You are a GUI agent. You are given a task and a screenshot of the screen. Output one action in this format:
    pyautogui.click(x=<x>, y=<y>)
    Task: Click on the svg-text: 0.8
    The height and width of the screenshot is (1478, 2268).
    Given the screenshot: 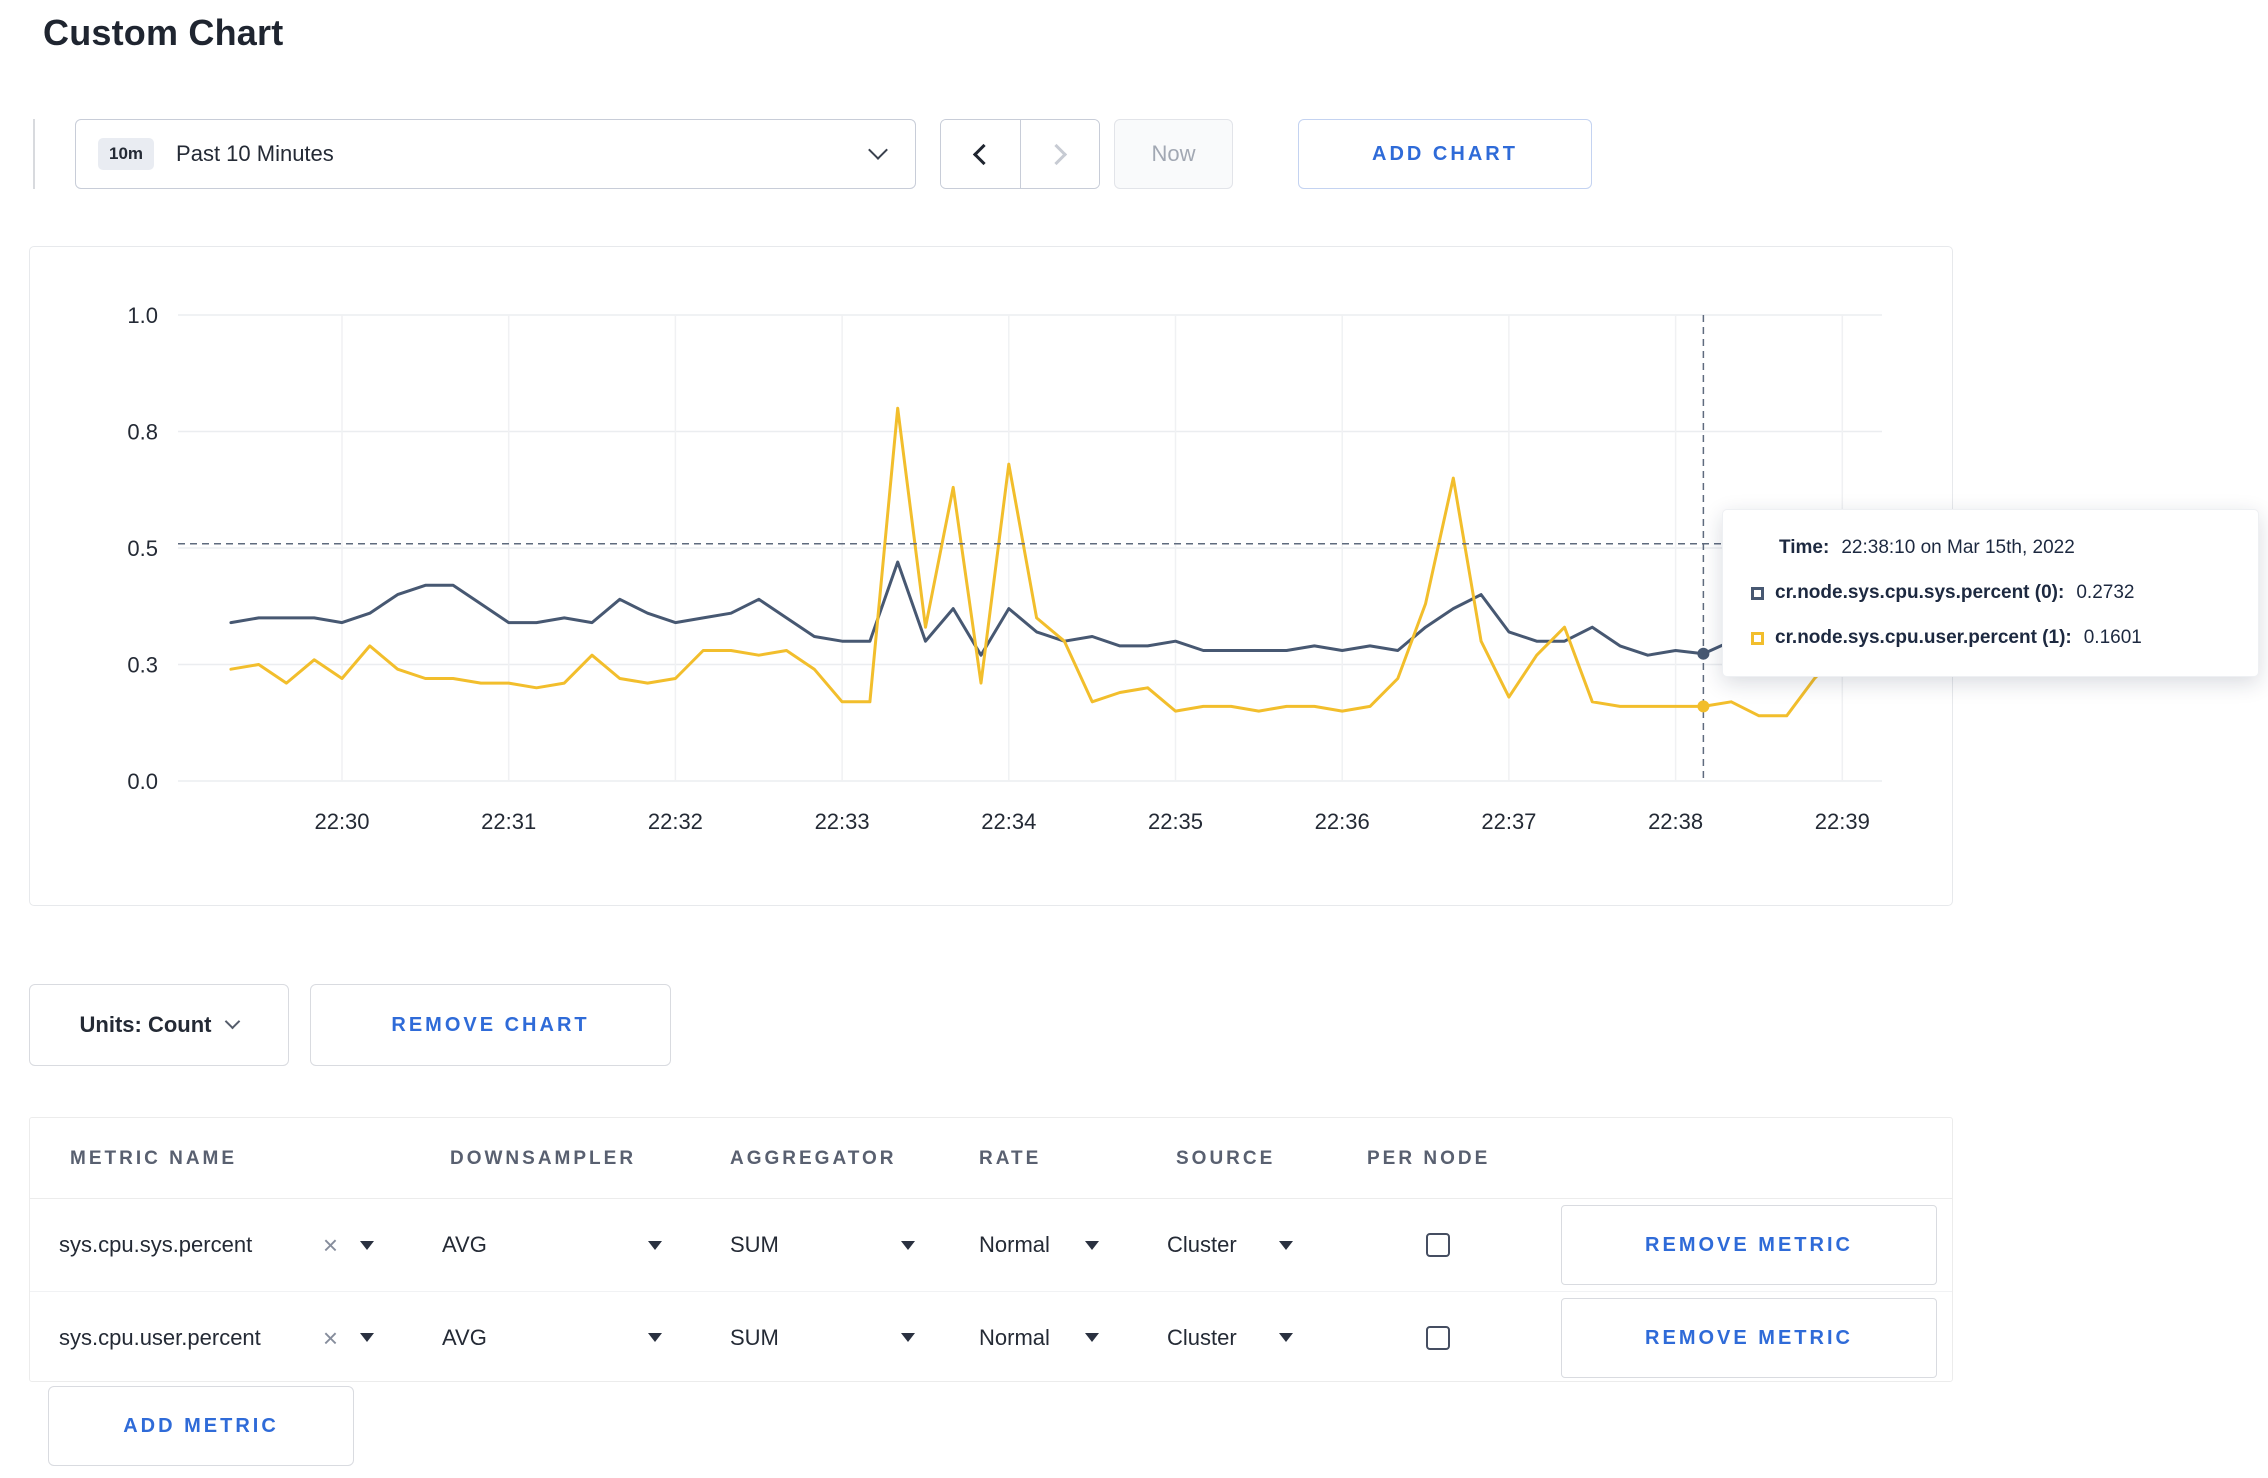 What is the action you would take?
    pyautogui.click(x=142, y=432)
    